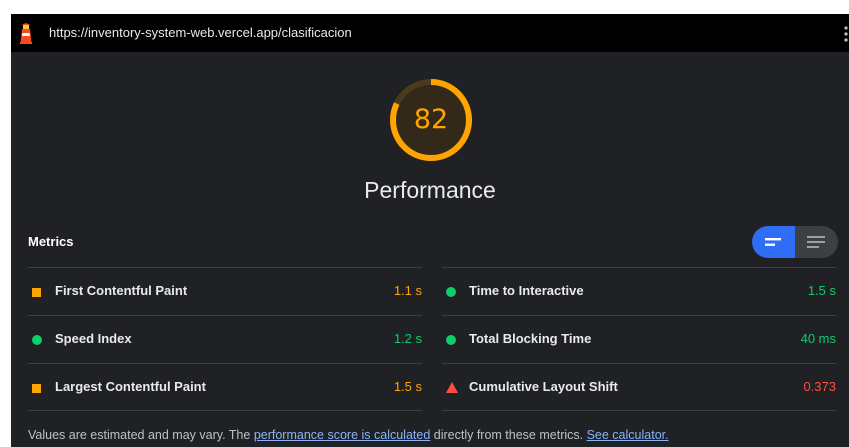 This screenshot has width=849, height=447. I want to click on metric-value: 1.2 s, so click(407, 338).